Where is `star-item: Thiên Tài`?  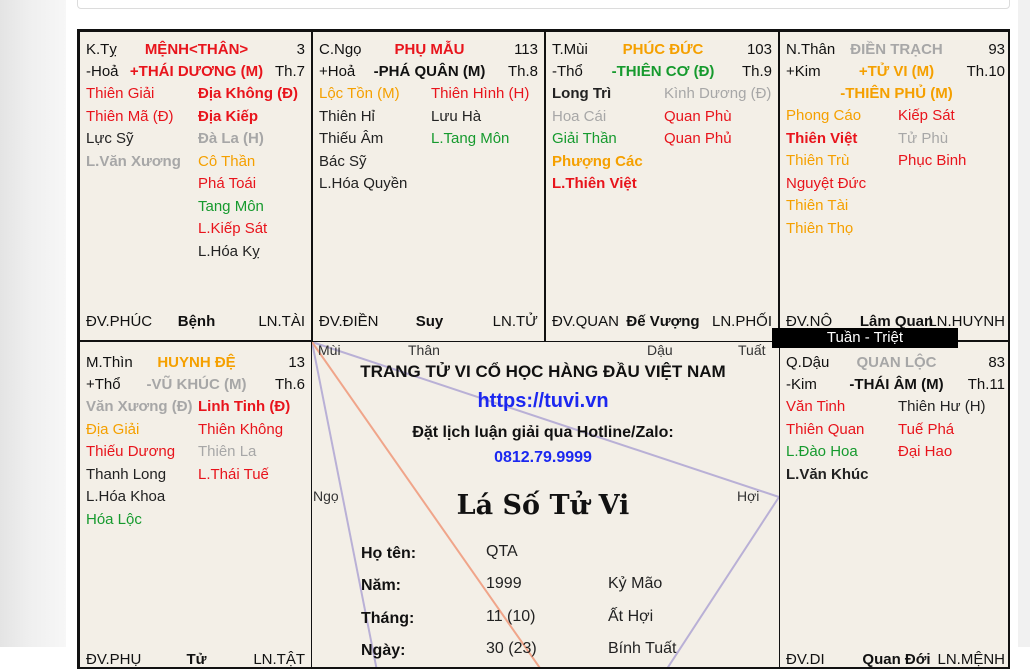 star-item: Thiên Tài is located at coordinates (817, 205).